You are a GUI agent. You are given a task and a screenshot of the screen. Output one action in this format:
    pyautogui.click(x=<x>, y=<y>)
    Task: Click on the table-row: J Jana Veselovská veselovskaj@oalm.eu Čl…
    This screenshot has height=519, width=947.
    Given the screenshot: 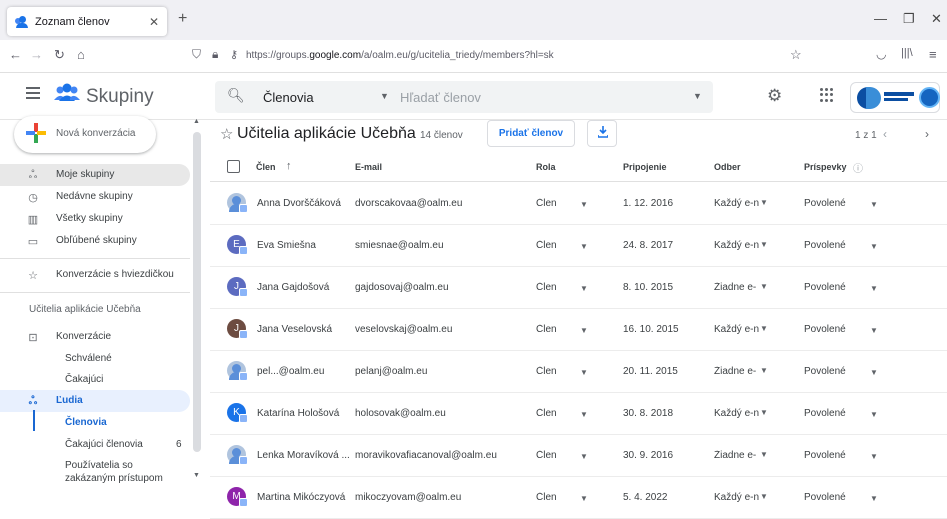 What is the action you would take?
    pyautogui.click(x=578, y=330)
    